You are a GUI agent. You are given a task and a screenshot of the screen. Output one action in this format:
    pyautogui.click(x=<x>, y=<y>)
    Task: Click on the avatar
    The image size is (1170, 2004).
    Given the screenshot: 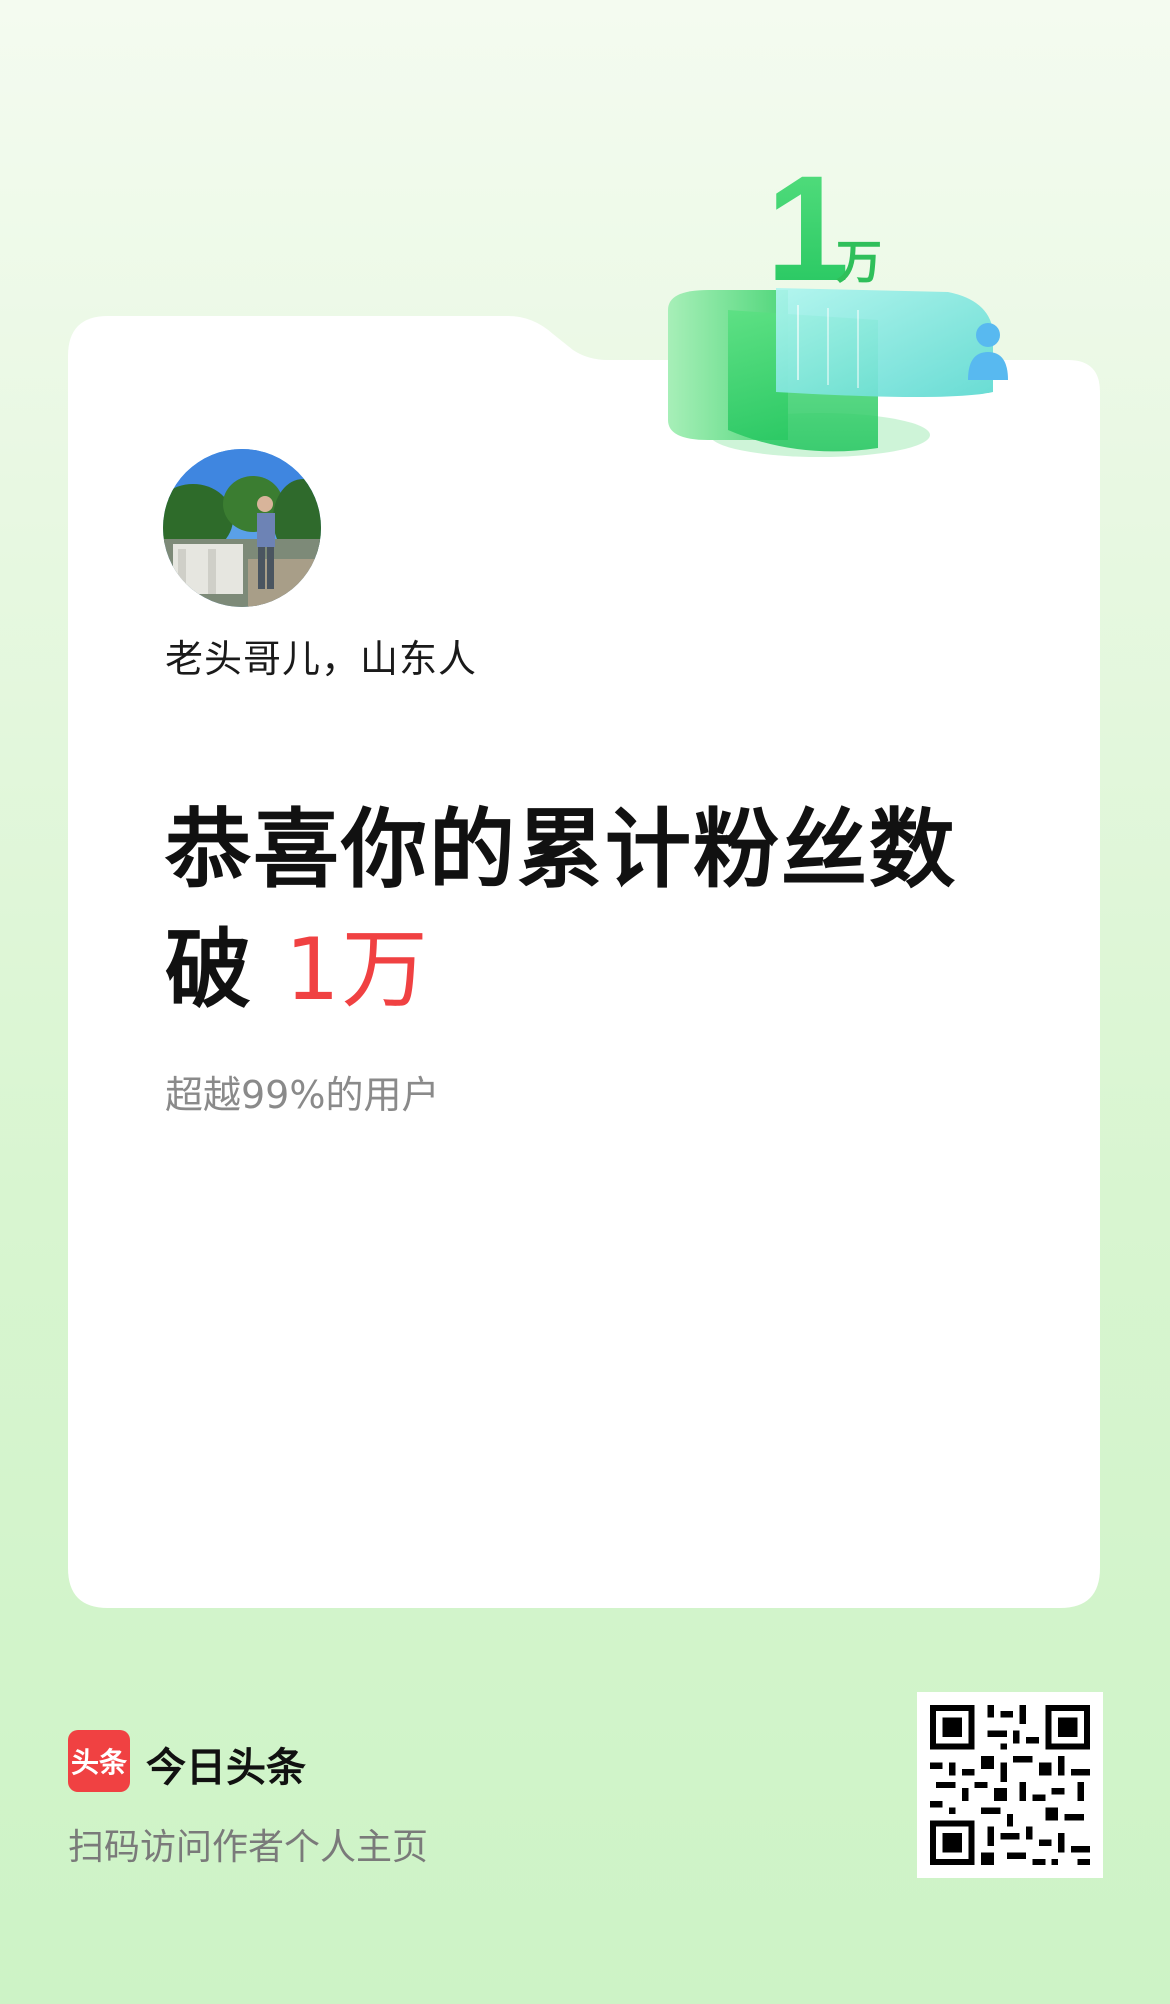 What is the action you would take?
    pyautogui.click(x=242, y=528)
    